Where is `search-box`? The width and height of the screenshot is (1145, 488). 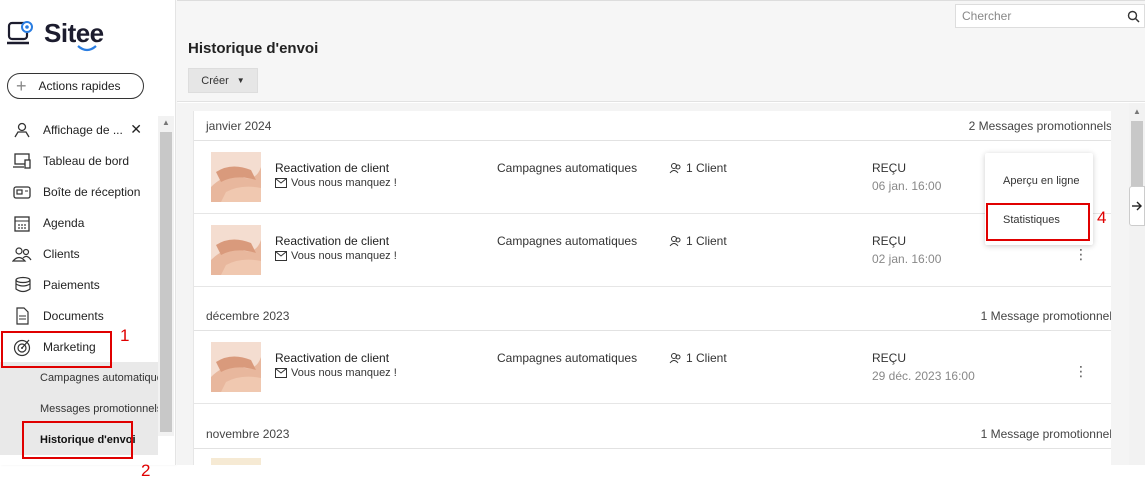 search-box is located at coordinates (1050, 16).